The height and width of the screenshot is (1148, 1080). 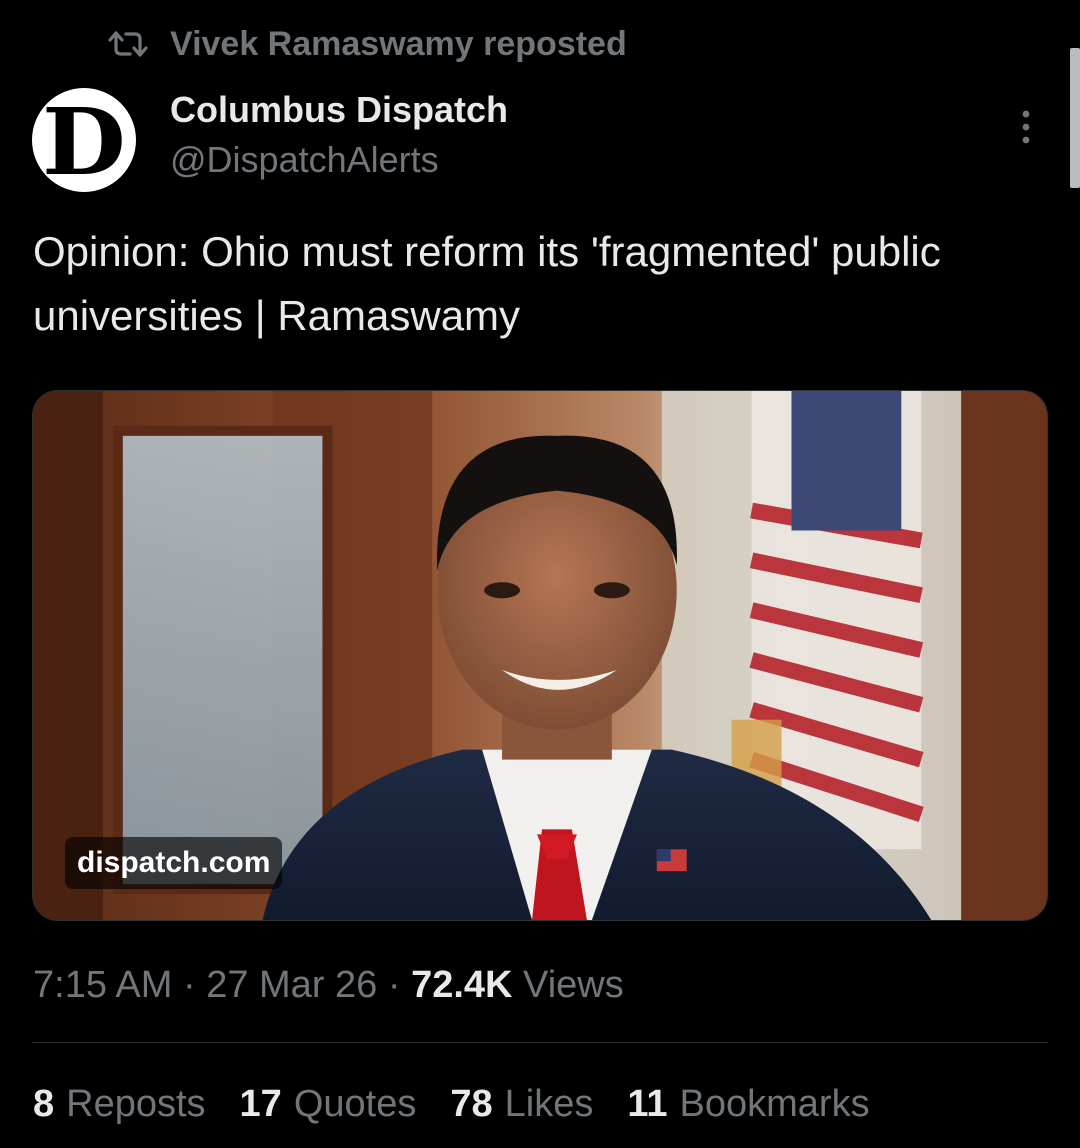 I want to click on stat-bookmarks: 11 Bookmarks, so click(x=748, y=1104).